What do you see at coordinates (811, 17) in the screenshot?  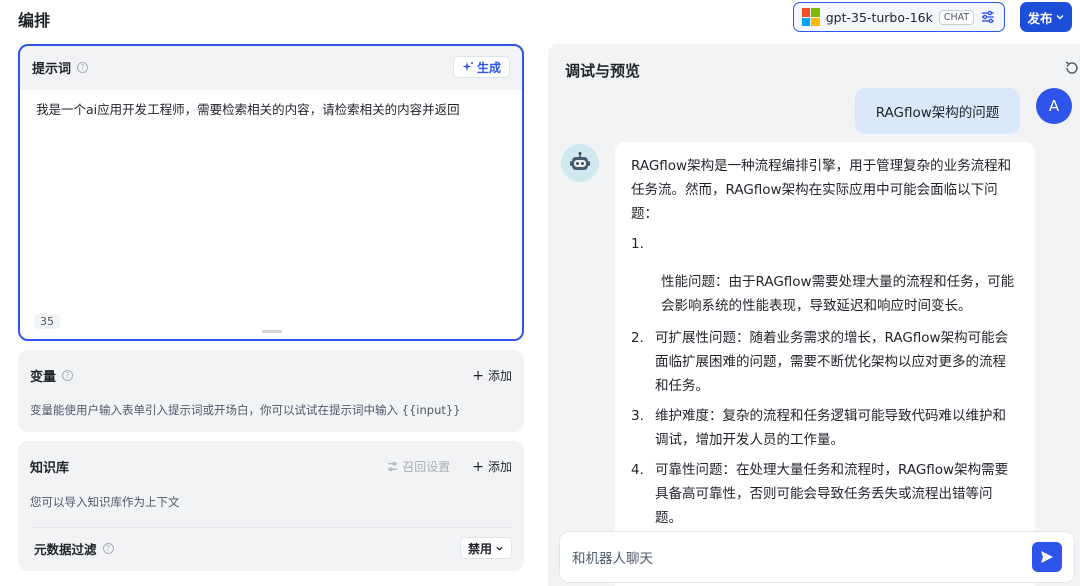 I see `microsoft-logo-icon` at bounding box center [811, 17].